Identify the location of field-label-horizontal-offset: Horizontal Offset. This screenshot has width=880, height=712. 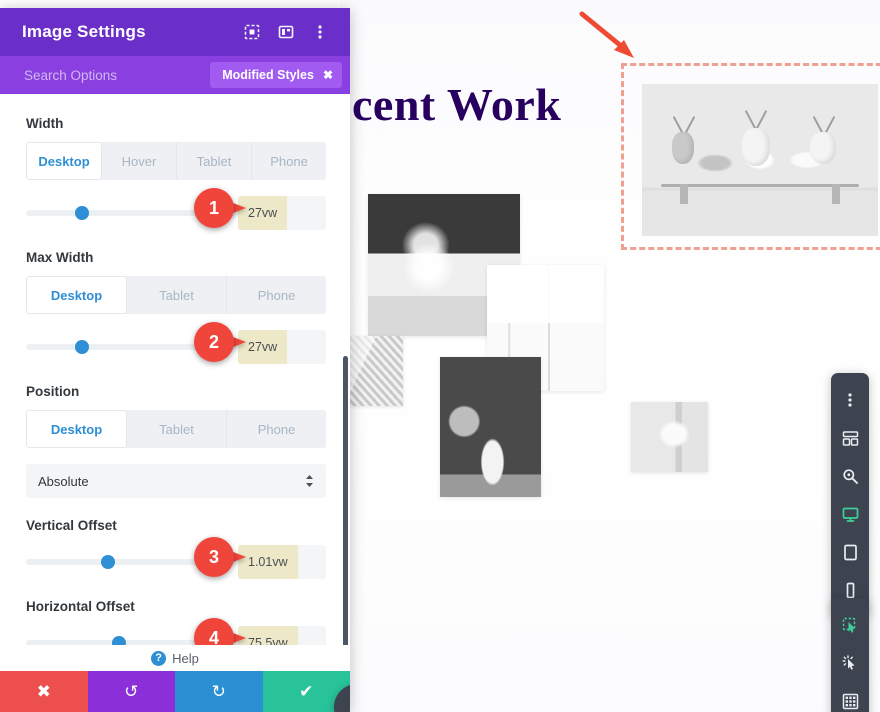
(80, 606).